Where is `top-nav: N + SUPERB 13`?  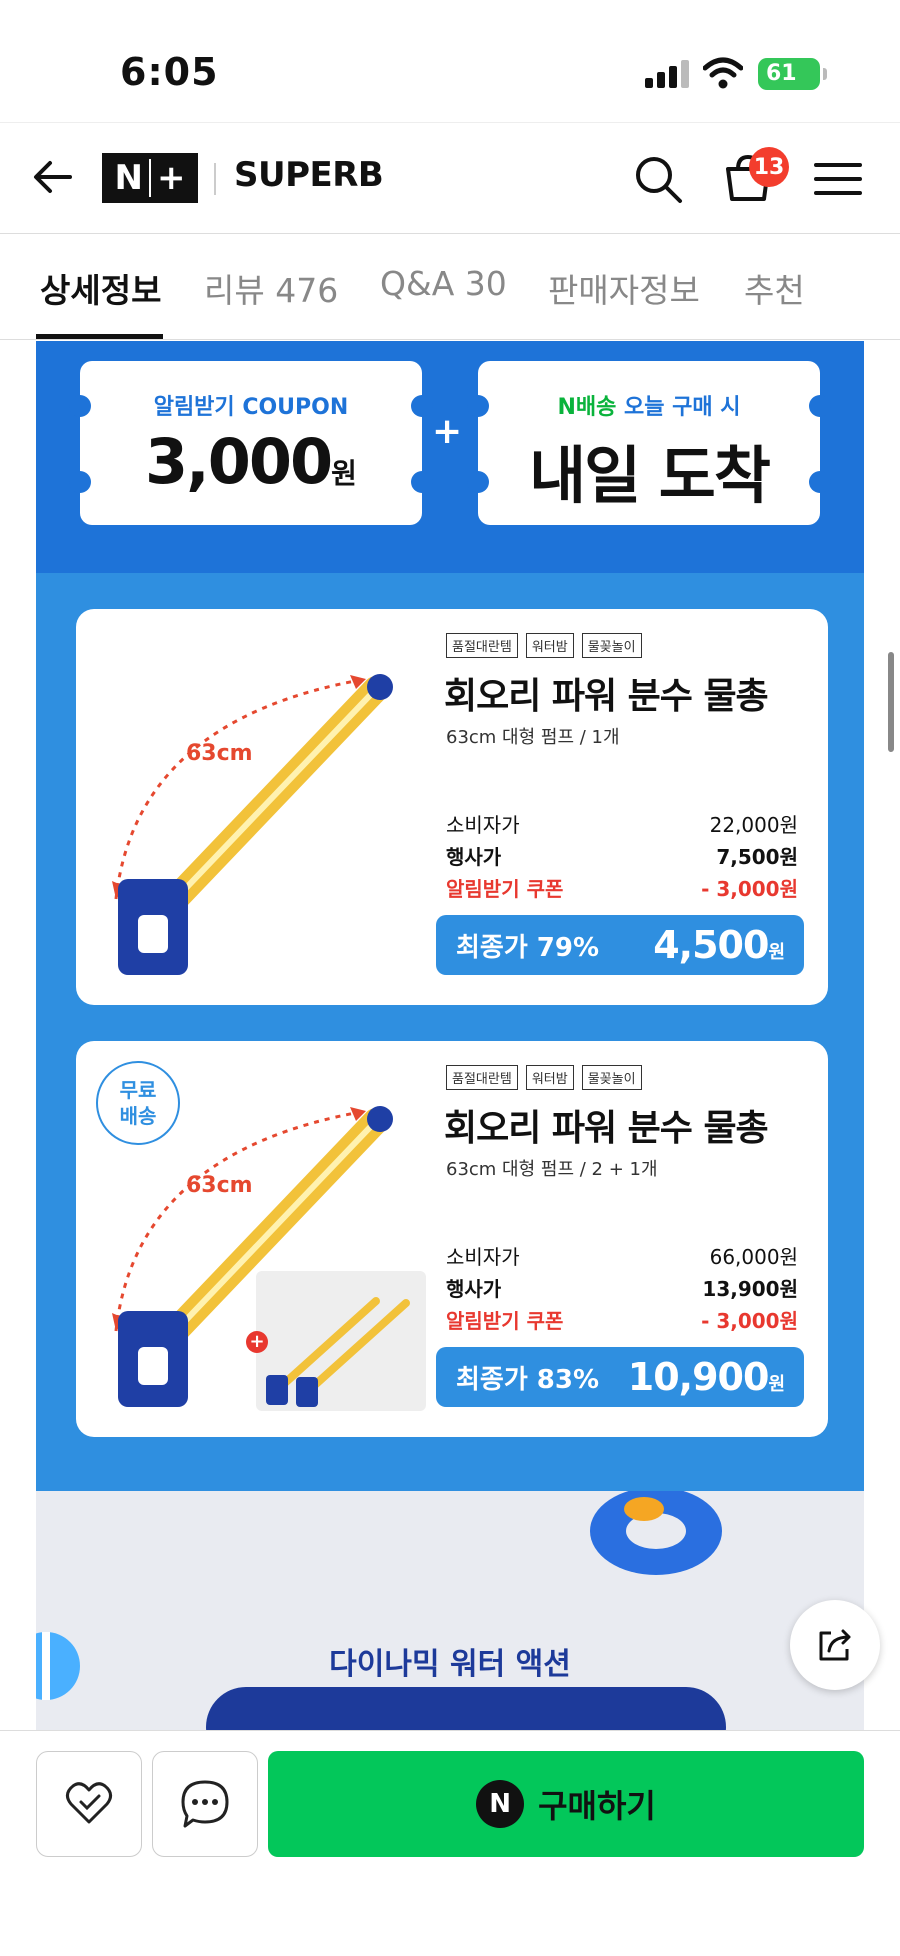 top-nav: N + SUPERB 13 is located at coordinates (450, 178).